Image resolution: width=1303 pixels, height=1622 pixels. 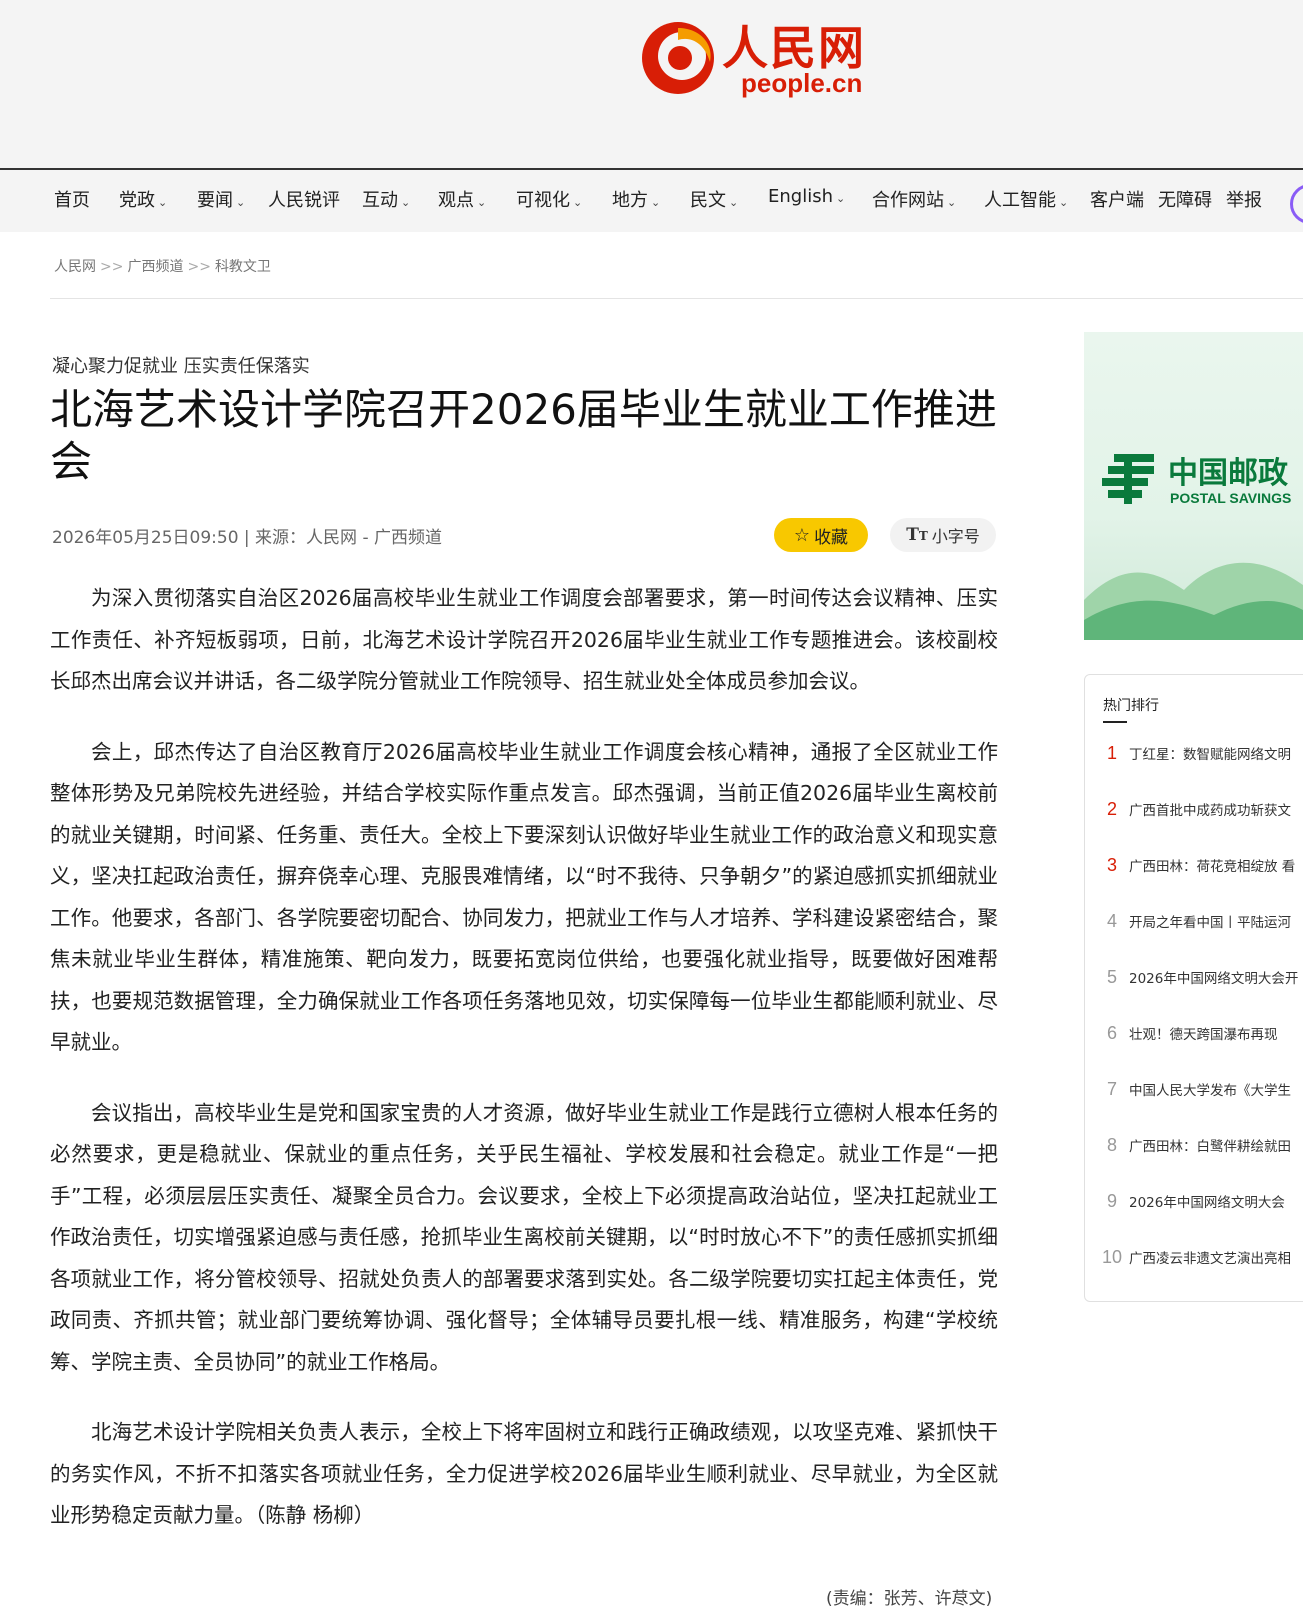 I want to click on favorite-button: ☆ 收藏, so click(x=821, y=535).